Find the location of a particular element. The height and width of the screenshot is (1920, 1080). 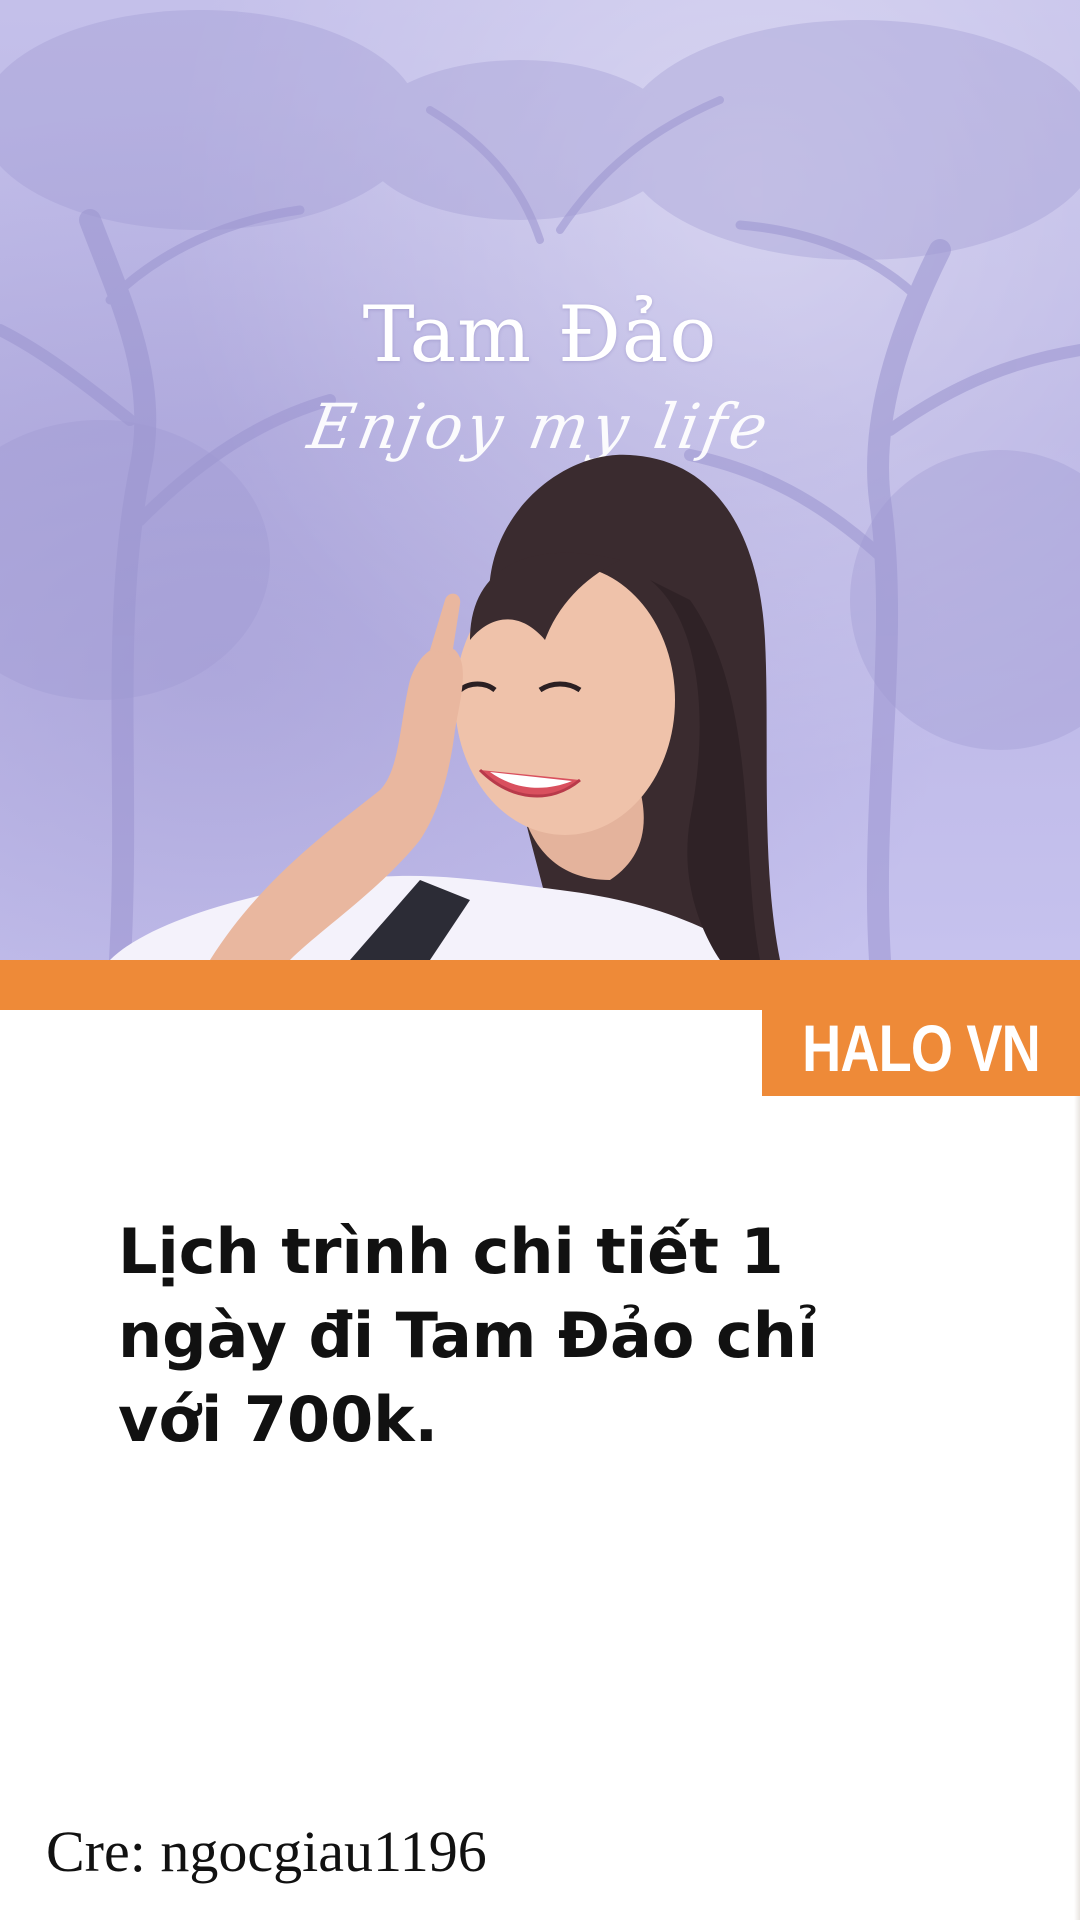

brand-tab: HALO VN is located at coordinates (921, 1048).